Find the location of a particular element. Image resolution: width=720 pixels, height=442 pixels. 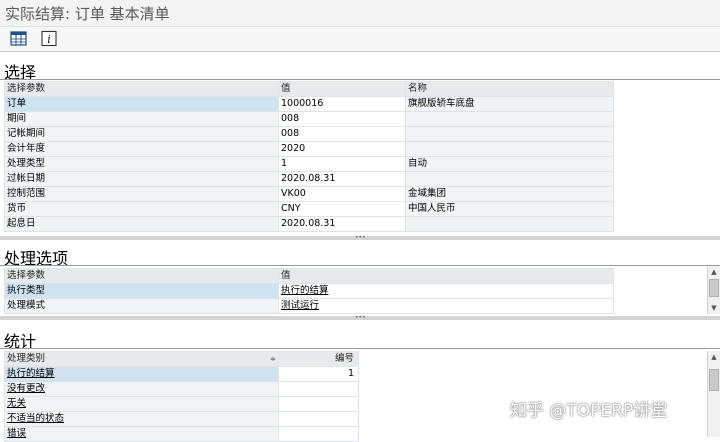

table-row: 订单 1000016 旗舰版轿车底盘 is located at coordinates (361, 104).